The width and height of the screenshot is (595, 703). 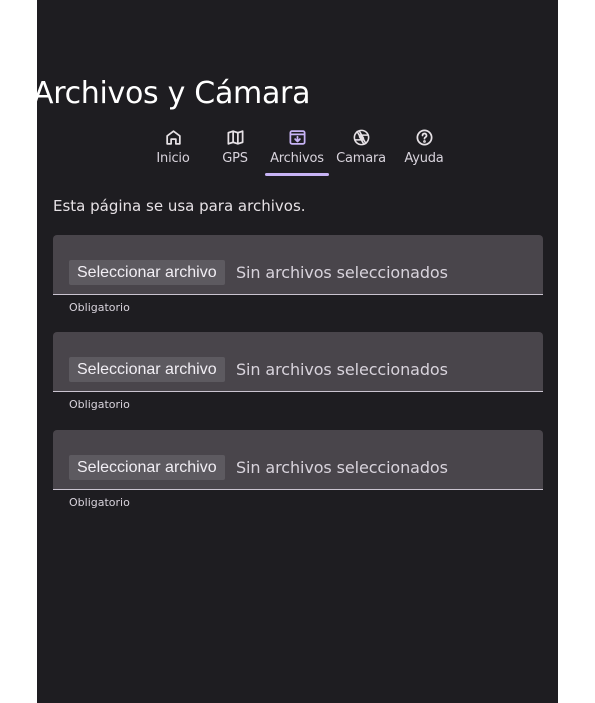 I want to click on tab-label: GPS, so click(x=235, y=158).